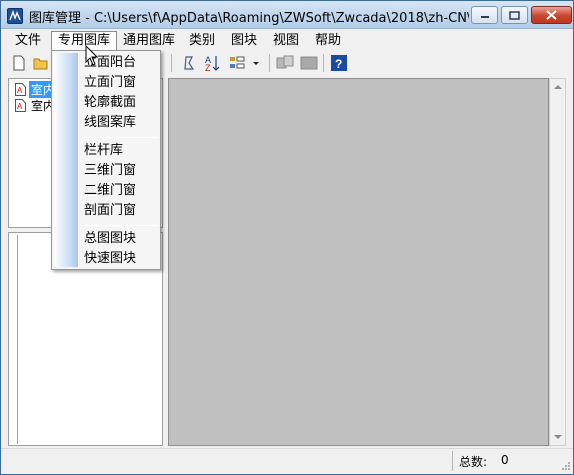 Image resolution: width=574 pixels, height=475 pixels. Describe the element at coordinates (328, 40) in the screenshot. I see `menu-help: 帮助` at that location.